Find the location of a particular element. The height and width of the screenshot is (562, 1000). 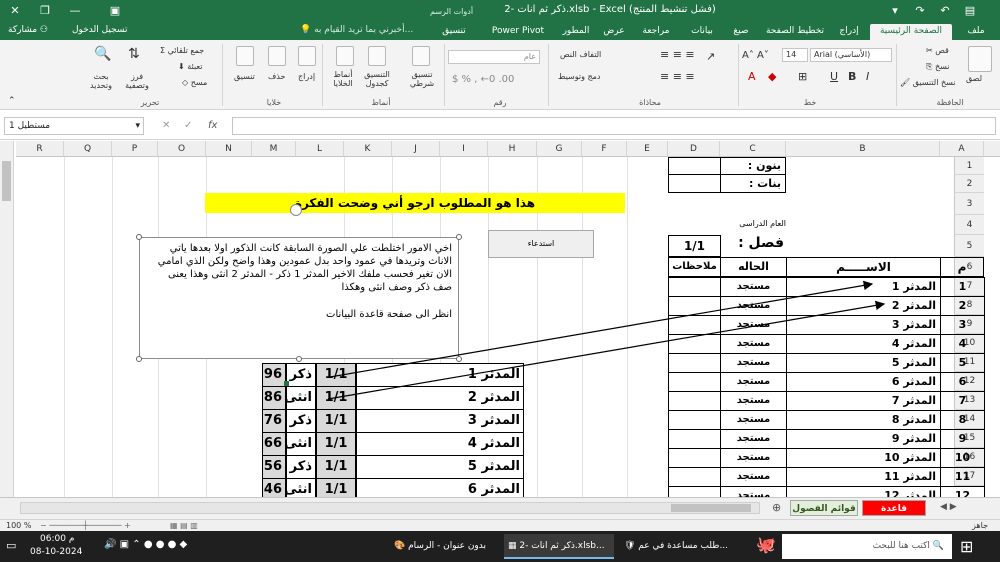

vertical-scrollbar is located at coordinates (7, 319).